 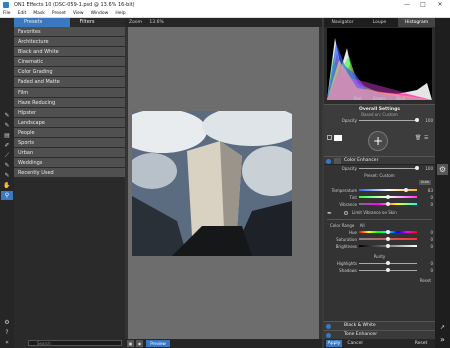 I want to click on maximize-button: □, so click(x=423, y=5).